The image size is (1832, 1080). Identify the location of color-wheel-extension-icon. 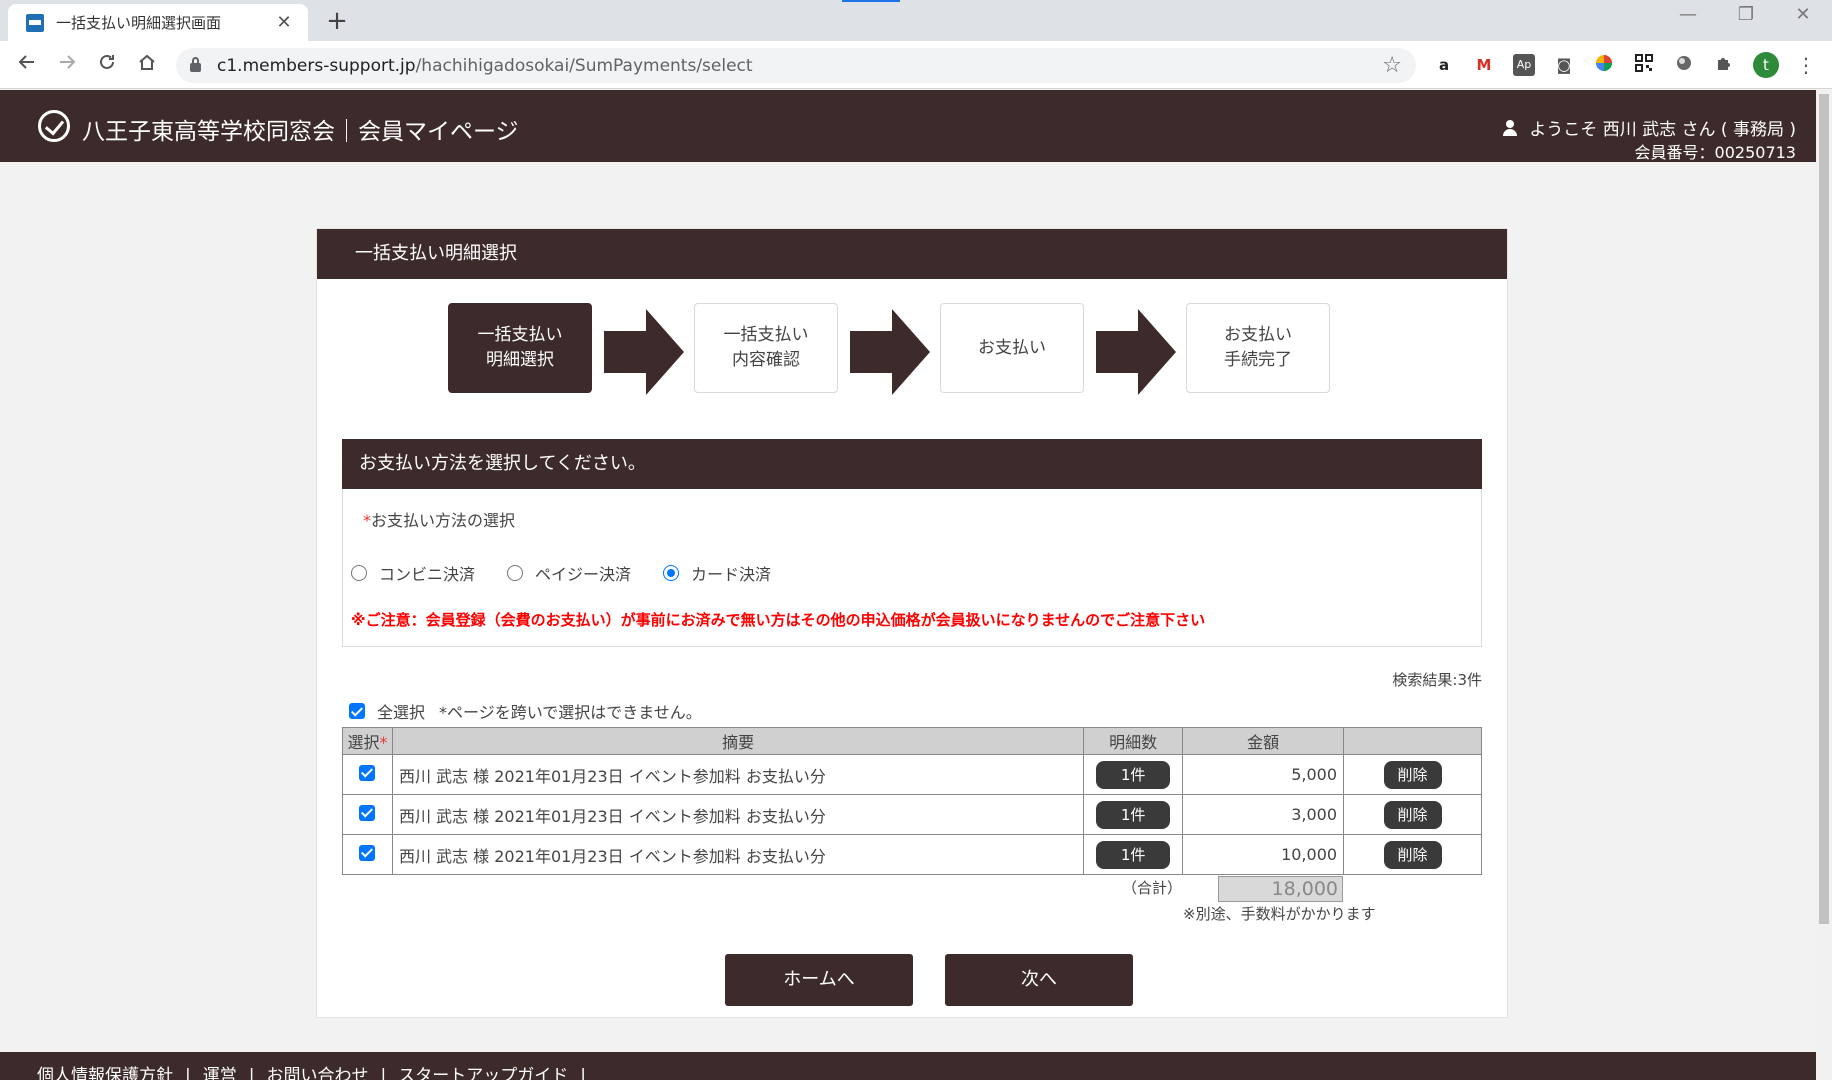
(1604, 65).